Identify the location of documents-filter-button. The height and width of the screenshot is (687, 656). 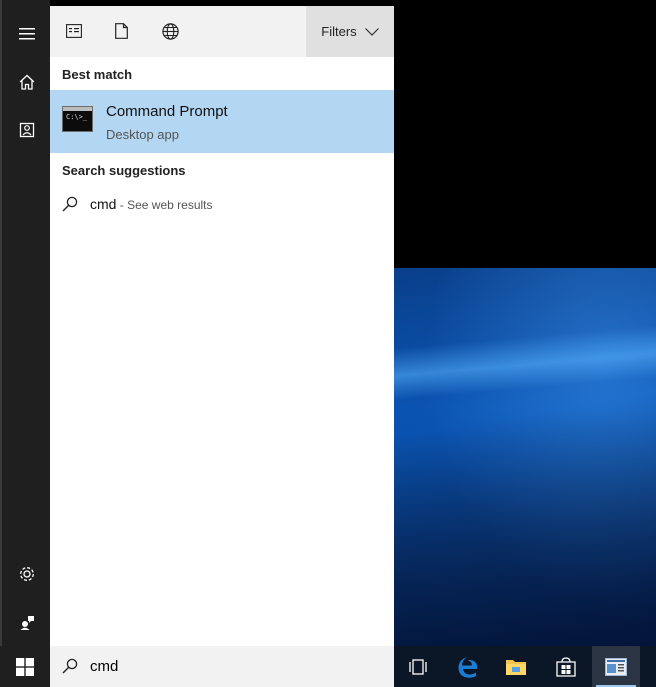
(121, 31).